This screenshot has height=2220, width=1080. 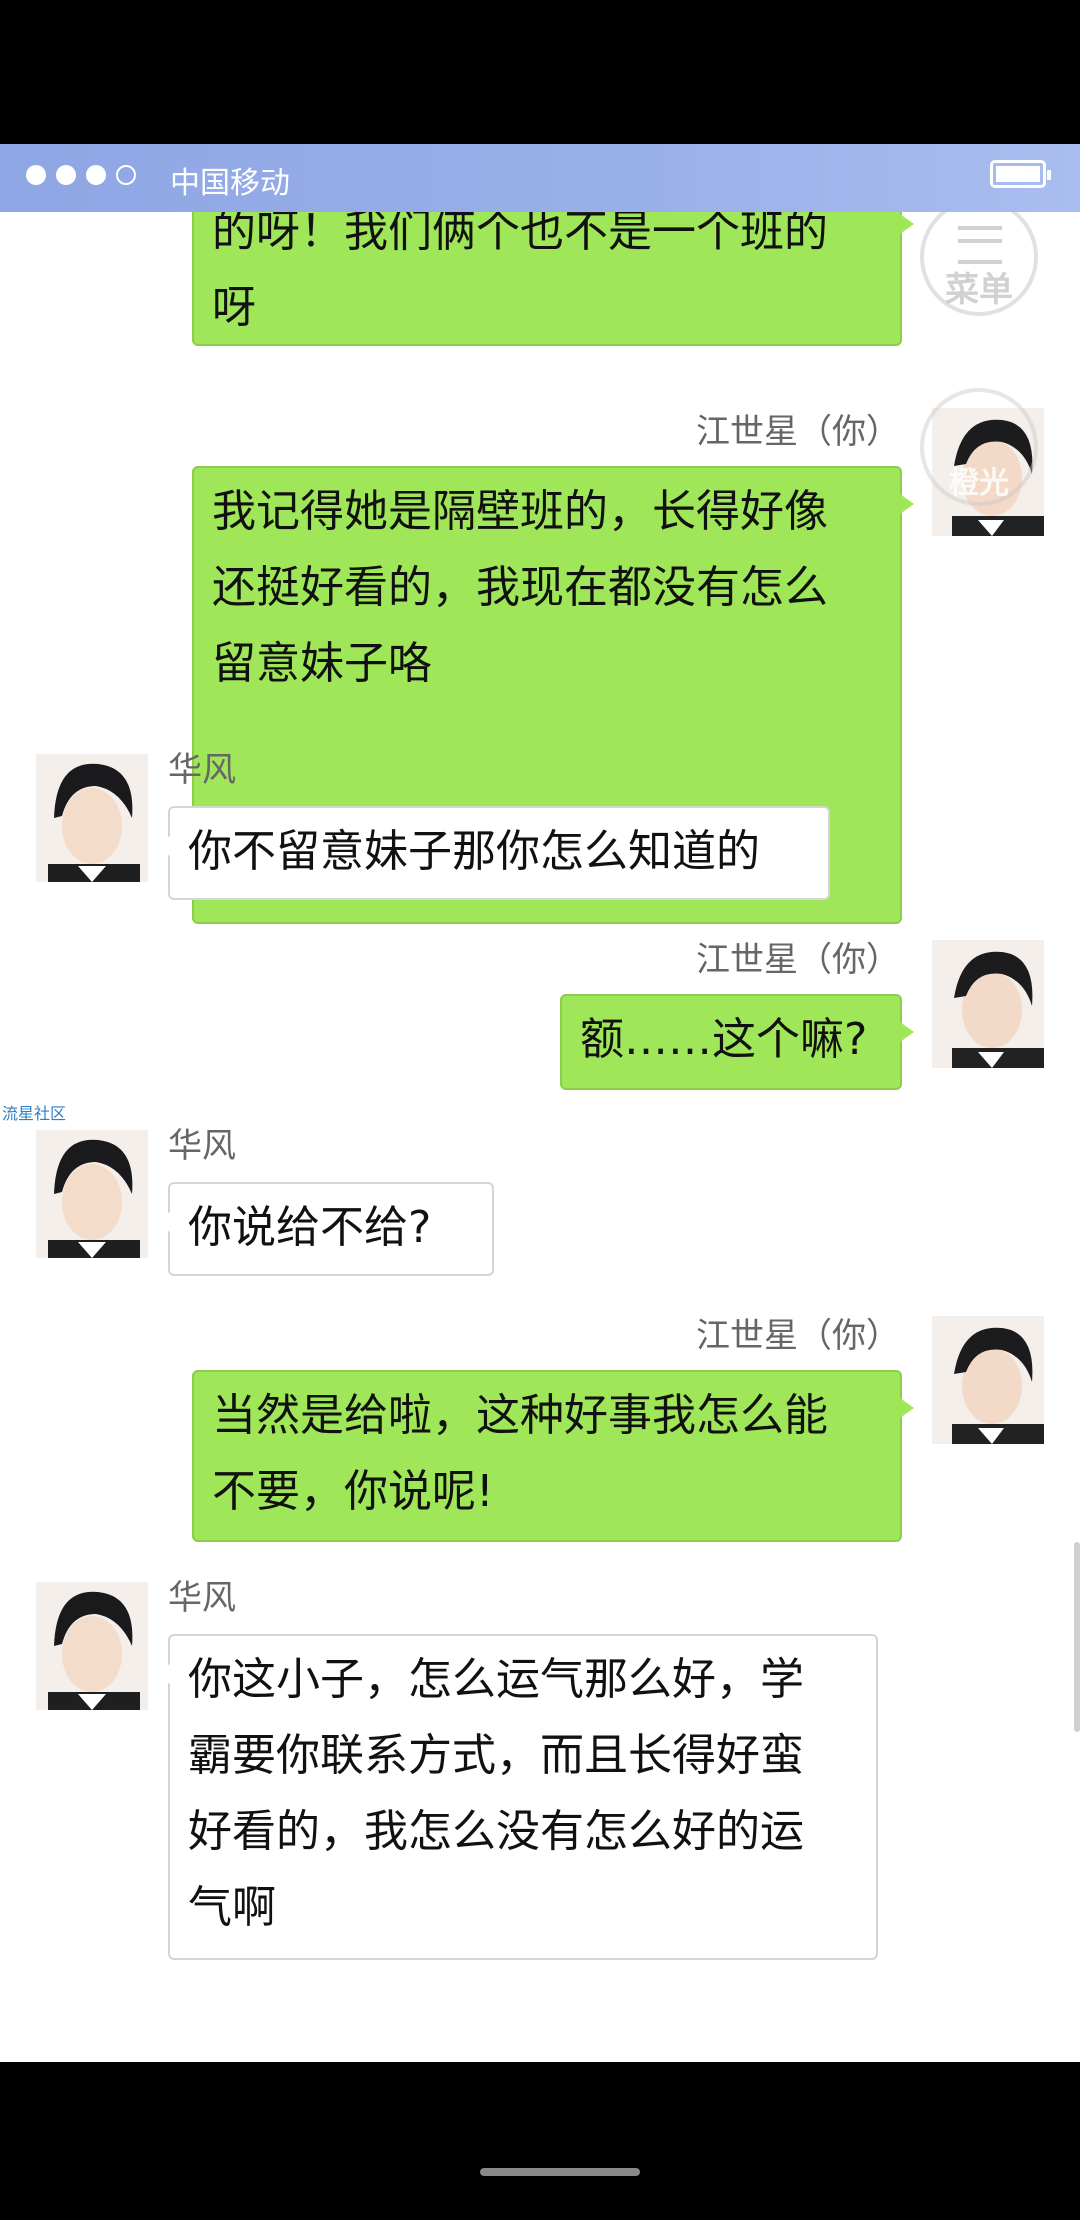 I want to click on scrollbar, so click(x=1077, y=1637).